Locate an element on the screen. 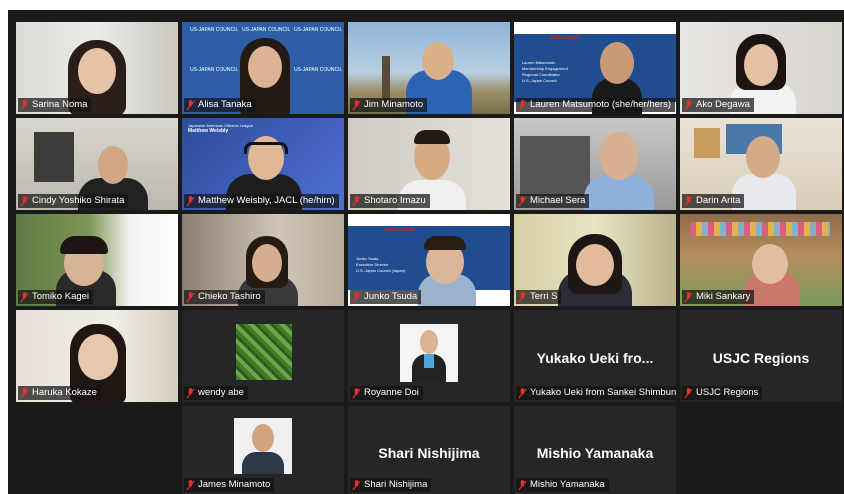  banner-line: Executive Director is located at coordinates (372, 264).